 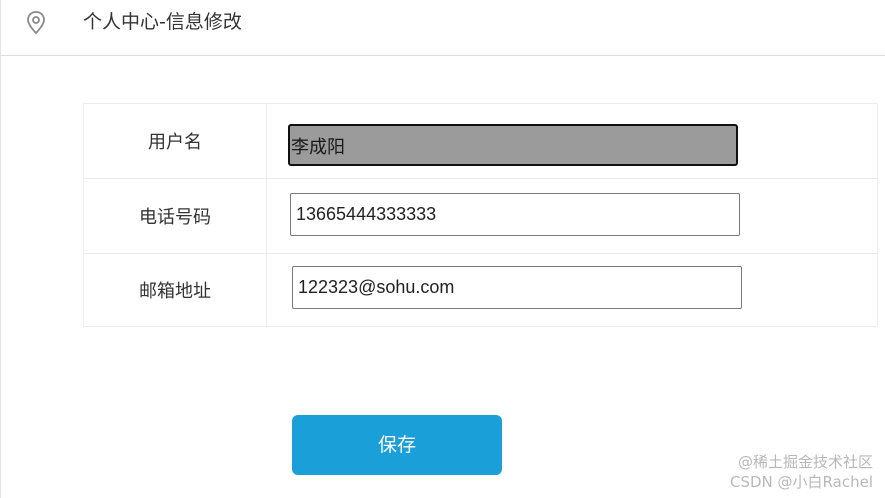 What do you see at coordinates (513, 145) in the screenshot?
I see `username-field: 李成阳` at bounding box center [513, 145].